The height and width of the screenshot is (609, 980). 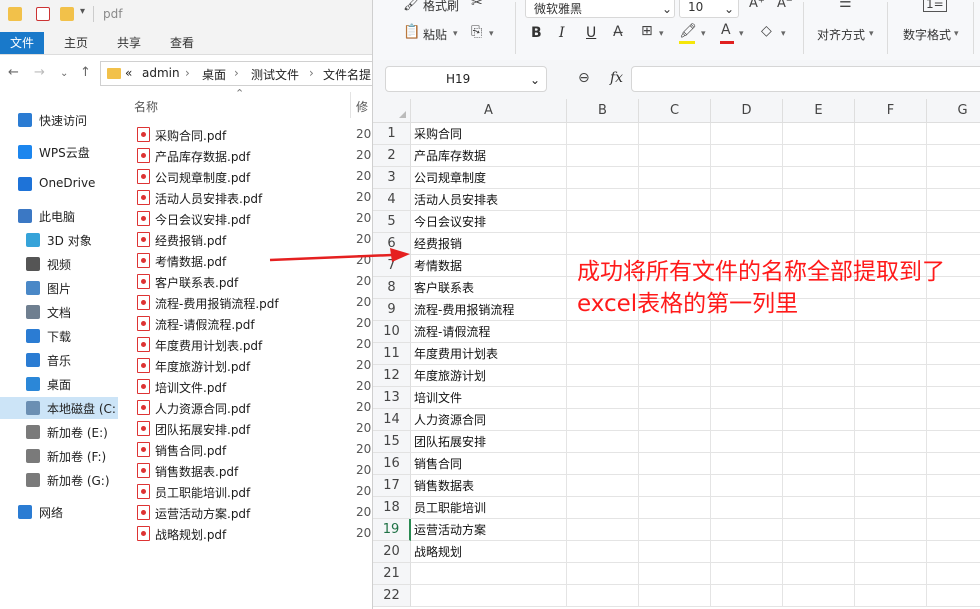 I want to click on alignment-dropdown-icon: ▾, so click(x=871, y=34).